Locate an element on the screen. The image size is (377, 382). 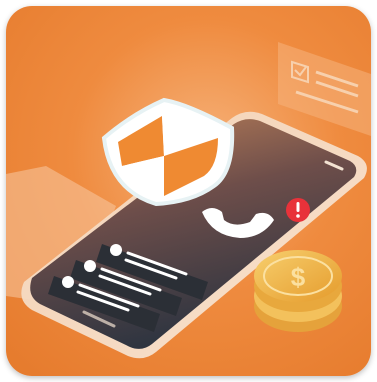
coin-stack-icon: $ is located at coordinates (298, 291).